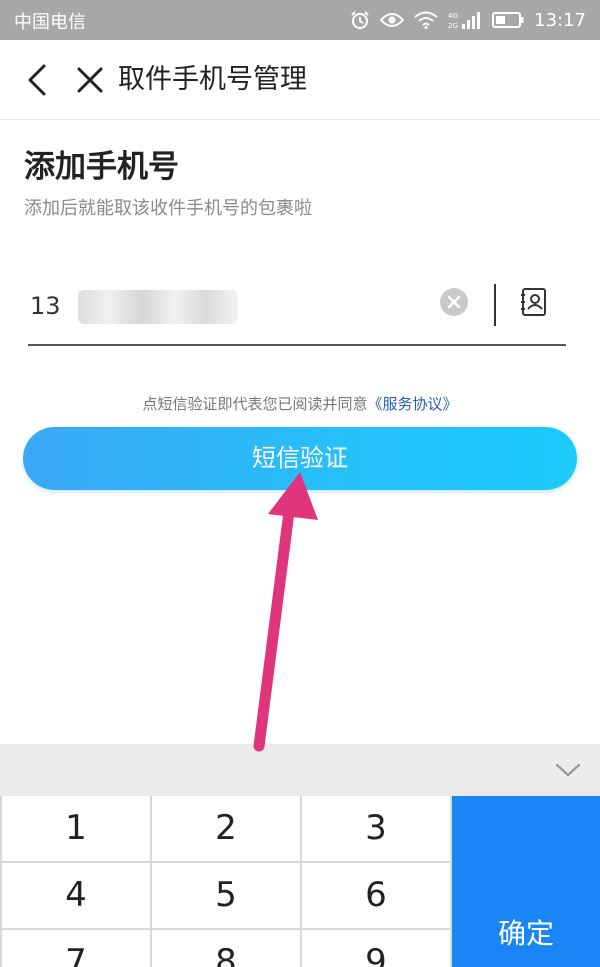 The height and width of the screenshot is (967, 600). What do you see at coordinates (426, 20) in the screenshot?
I see `wifi-icon` at bounding box center [426, 20].